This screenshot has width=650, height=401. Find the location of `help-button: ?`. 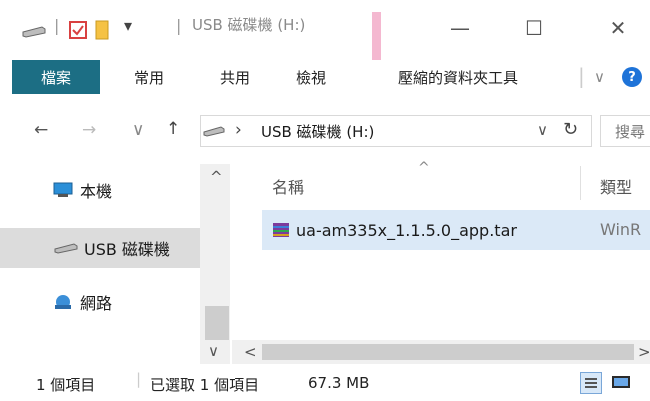

help-button: ? is located at coordinates (632, 77).